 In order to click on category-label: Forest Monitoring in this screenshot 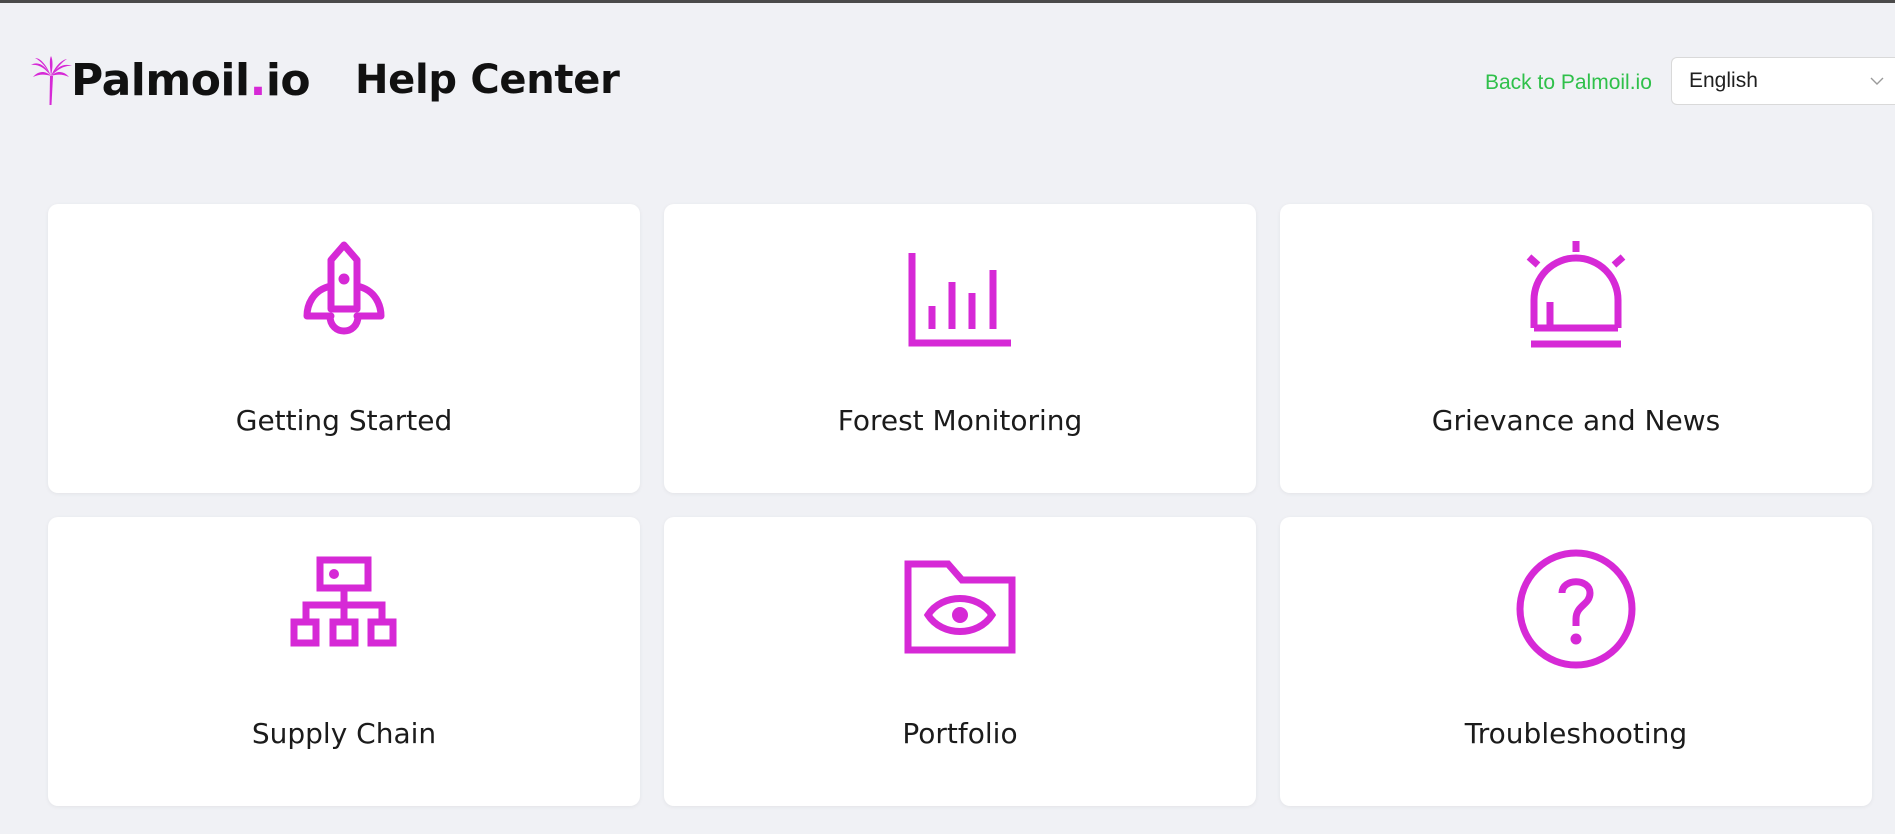, I will do `click(960, 420)`.